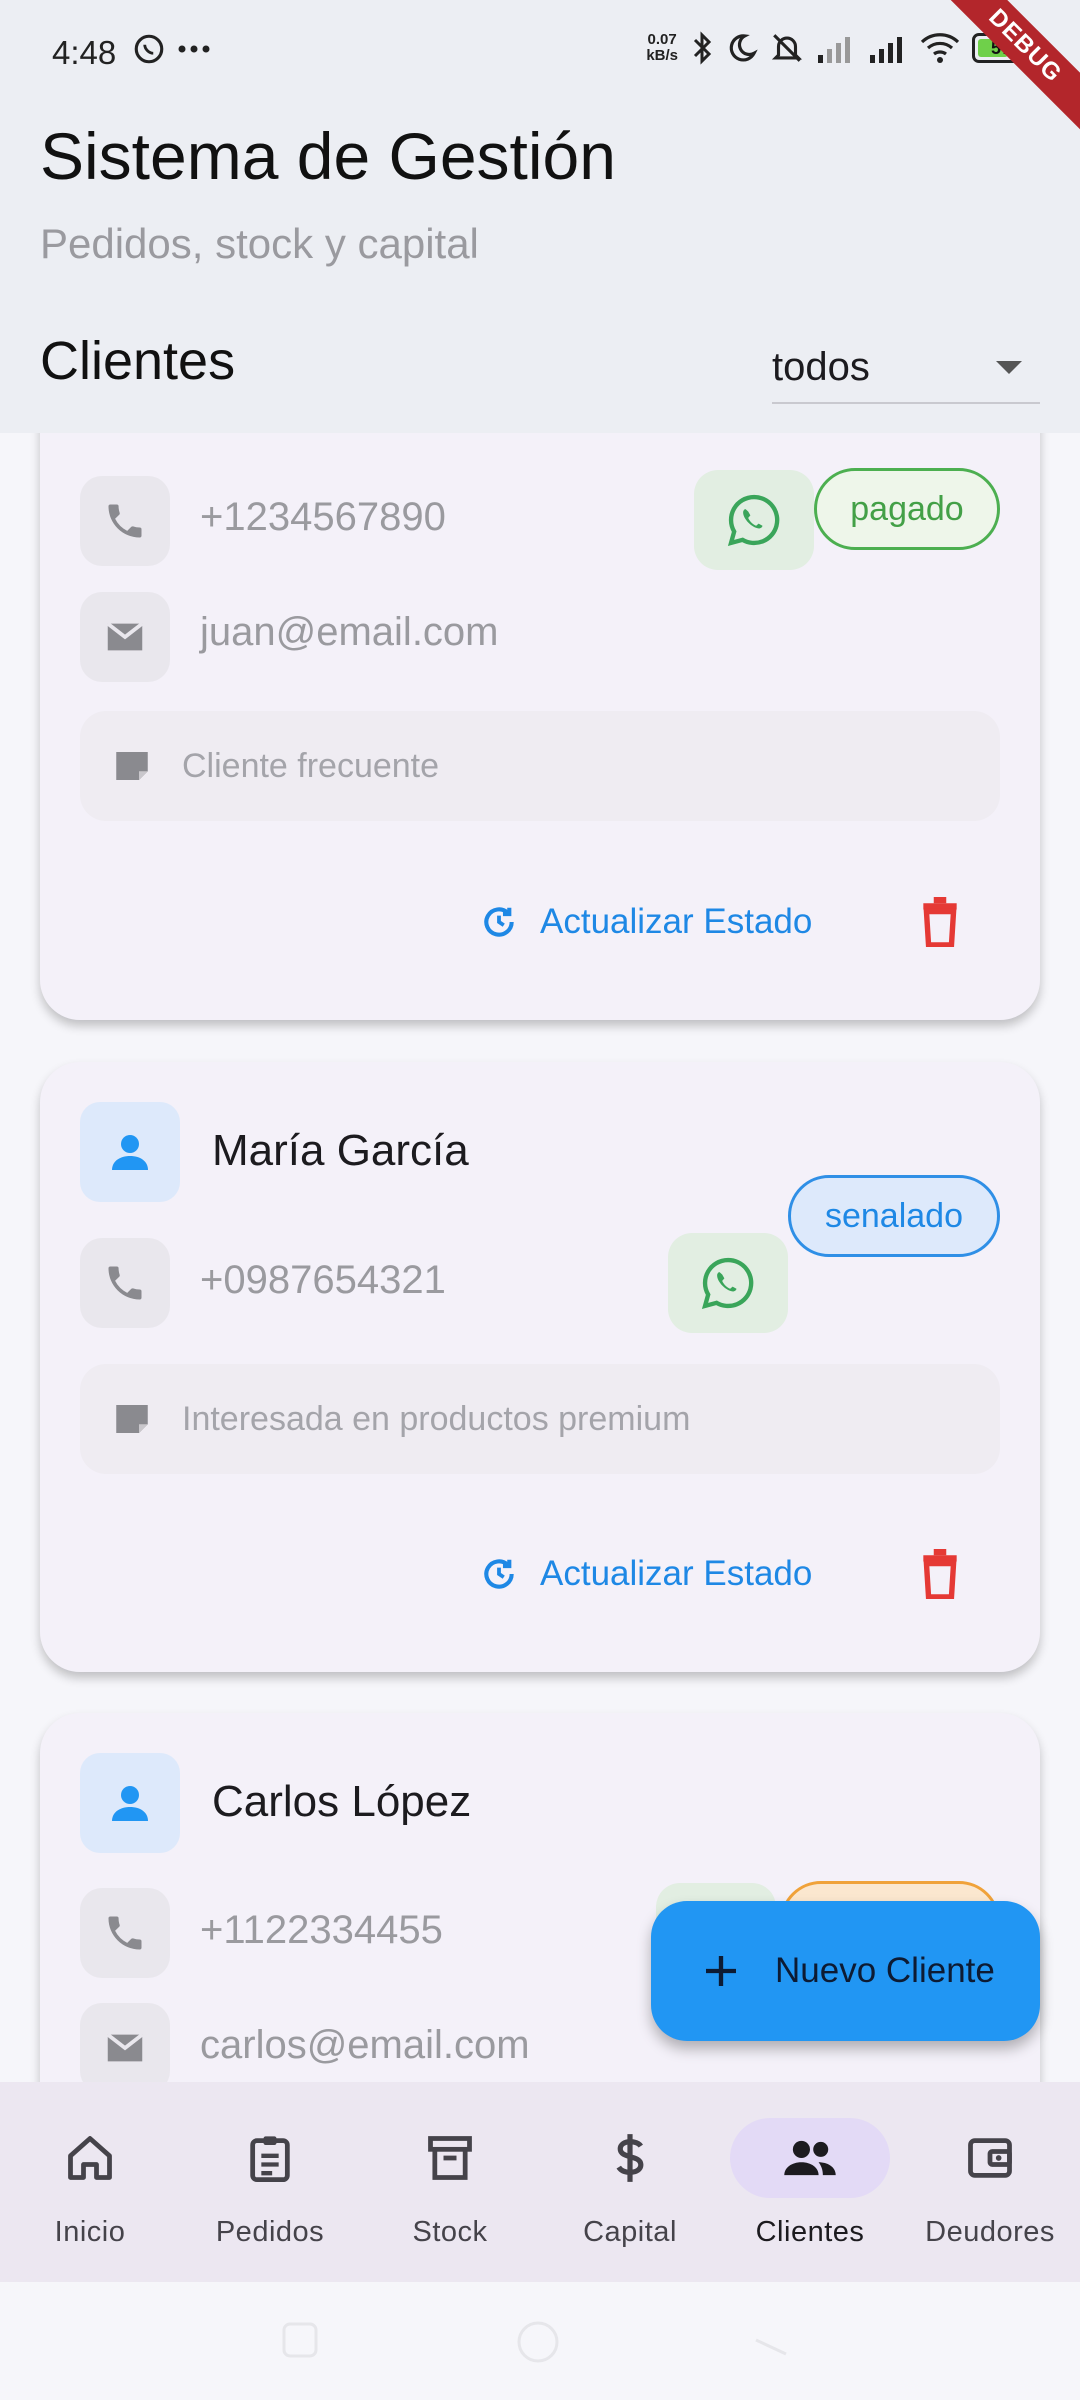  I want to click on signal-weak-icon, so click(834, 50).